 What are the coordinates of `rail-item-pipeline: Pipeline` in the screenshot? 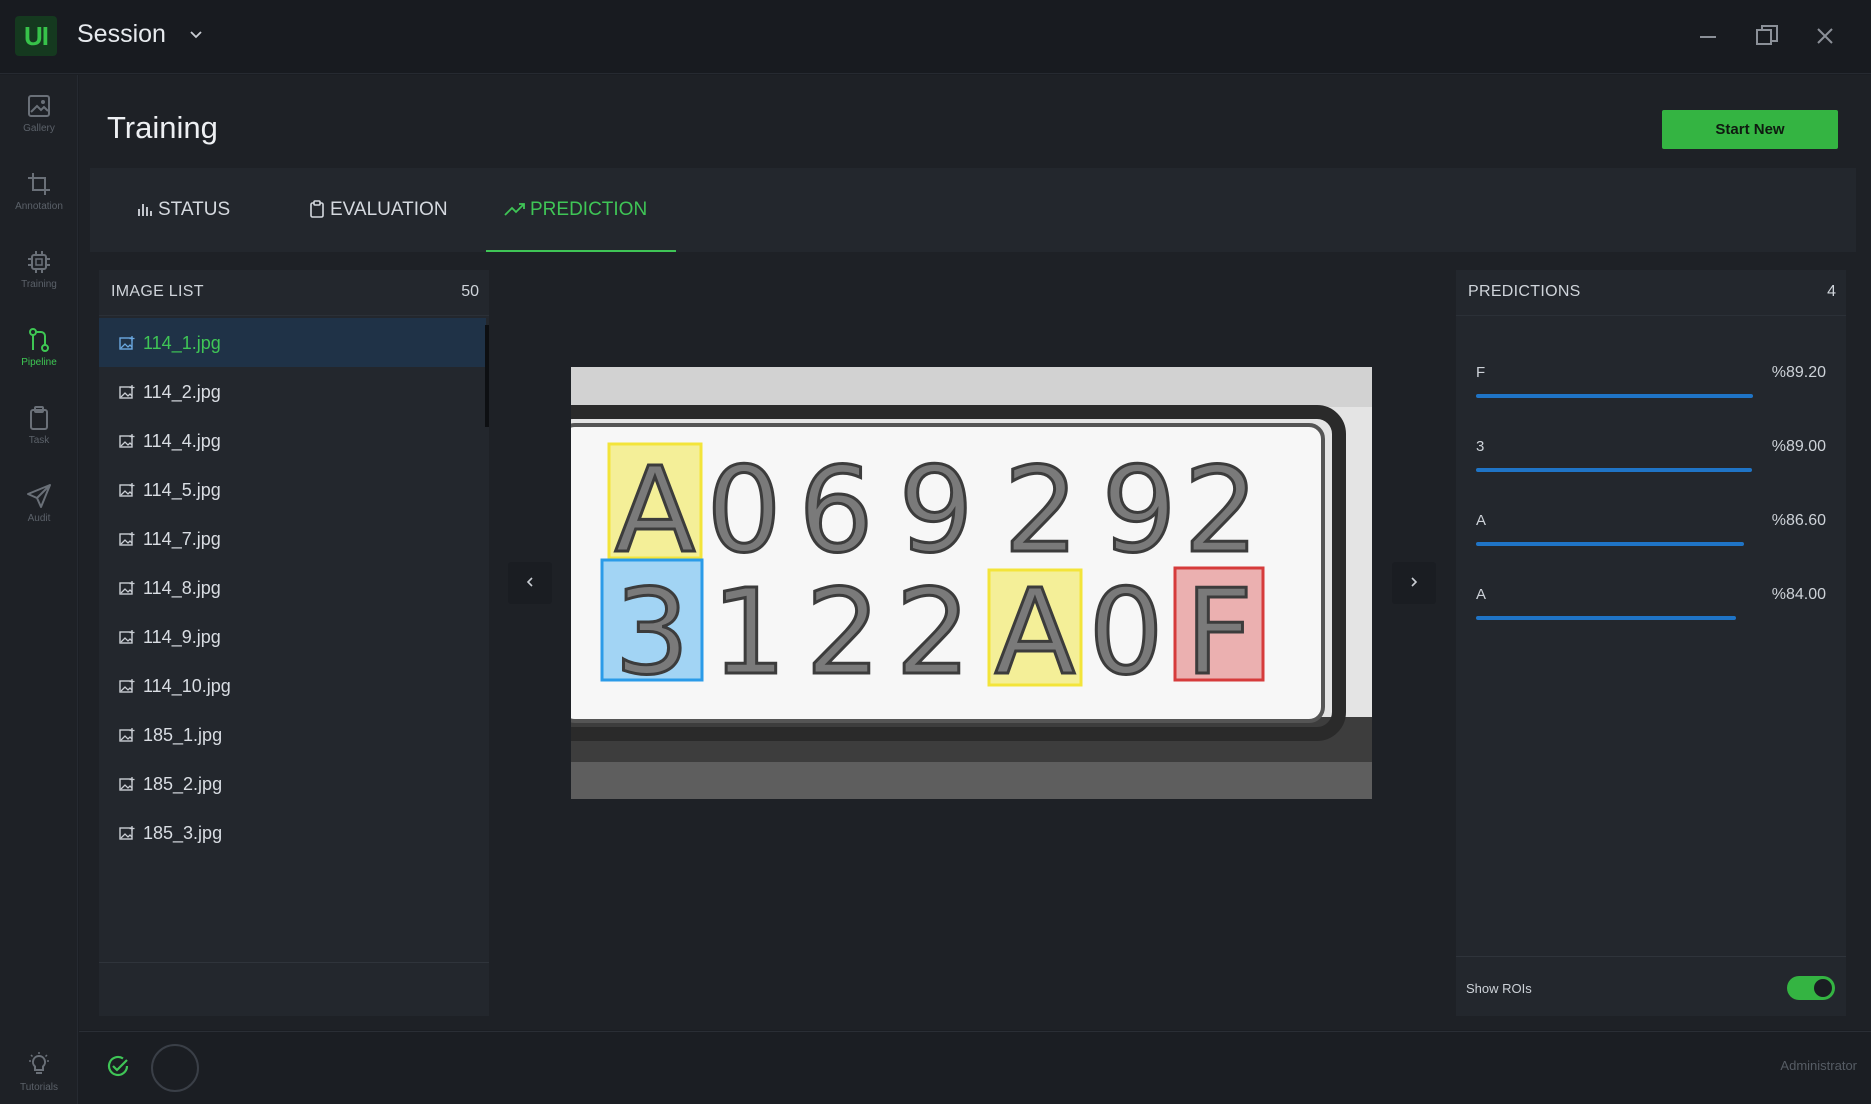 It's located at (39, 361).